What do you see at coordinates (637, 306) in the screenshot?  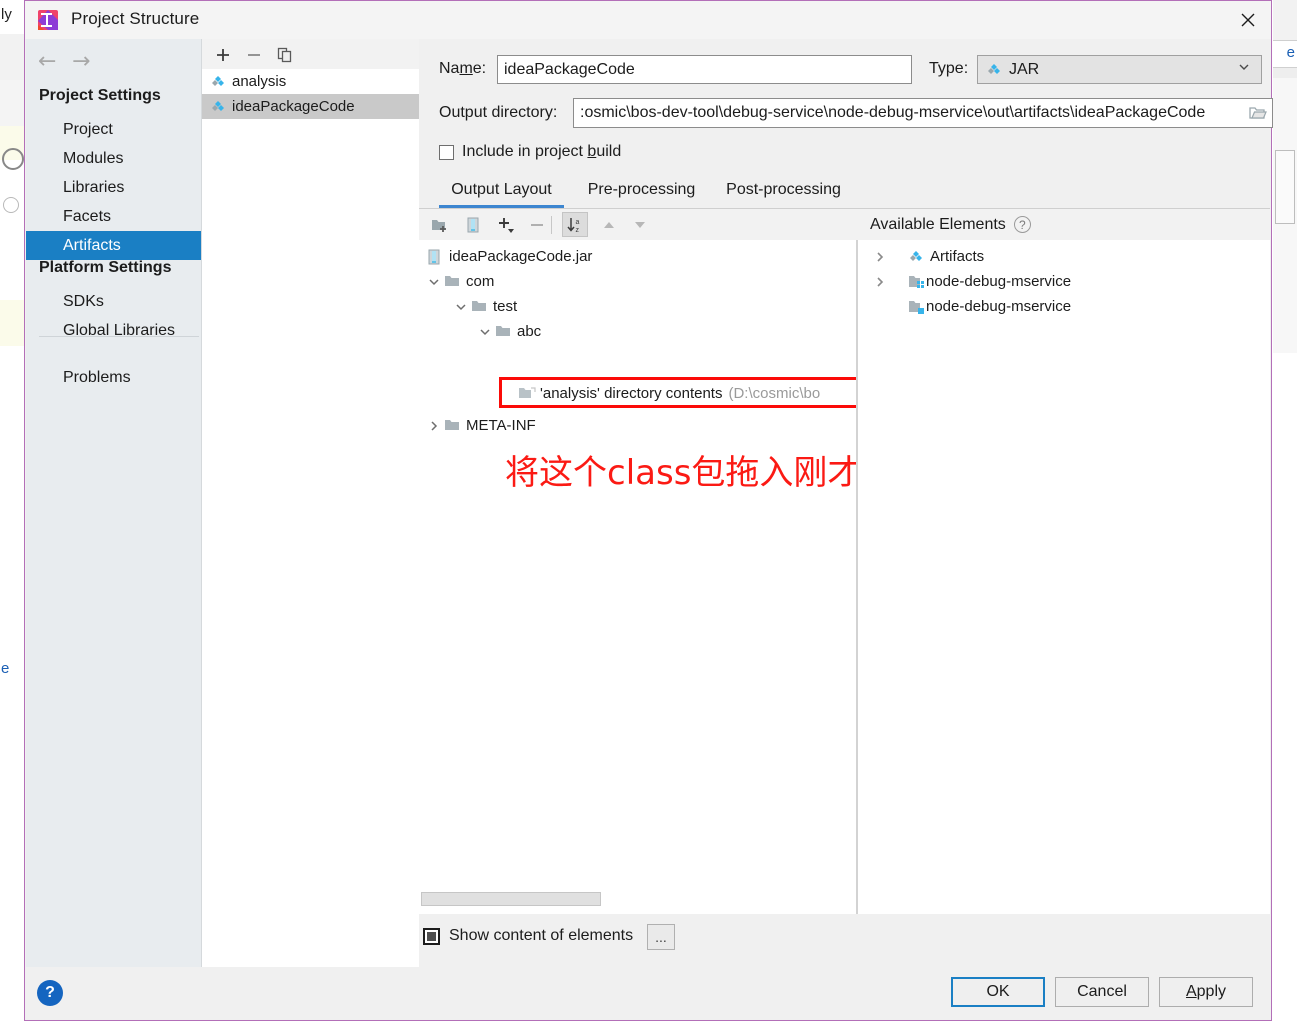 I see `tree-row-test: test` at bounding box center [637, 306].